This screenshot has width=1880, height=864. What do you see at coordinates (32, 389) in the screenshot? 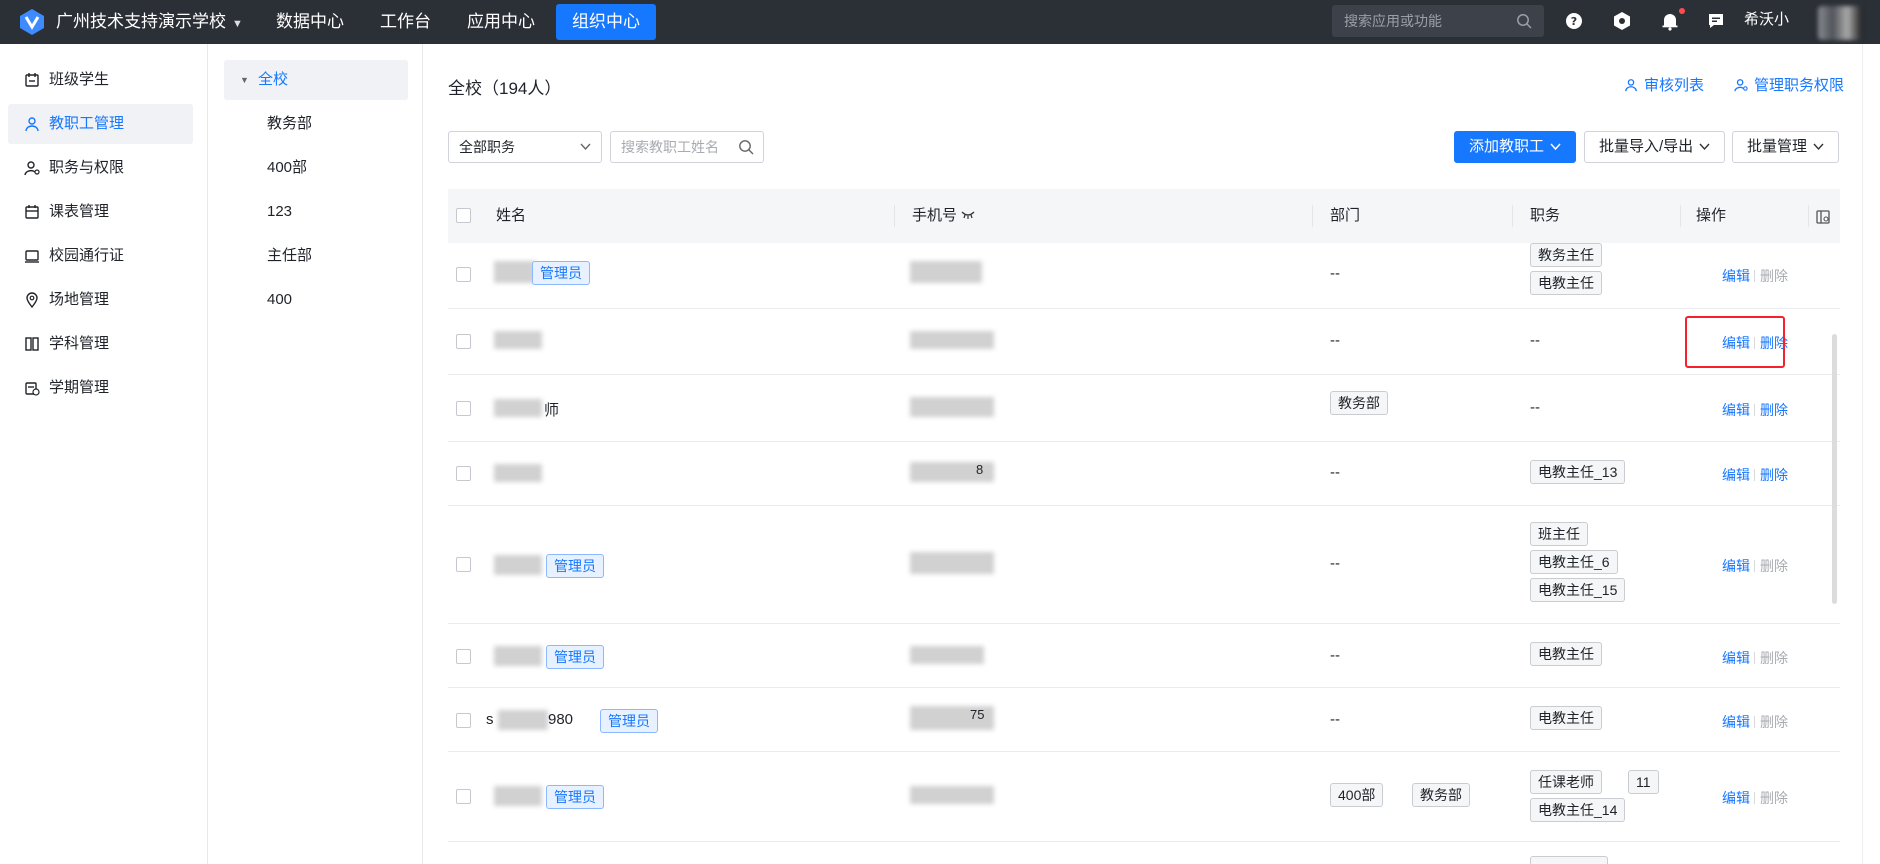
I see `semester-calendar-icon` at bounding box center [32, 389].